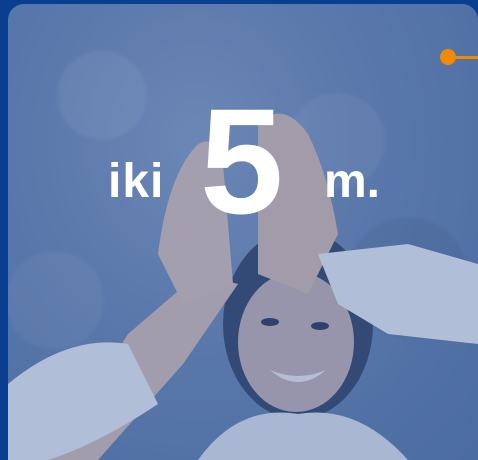  Describe the element at coordinates (352, 181) in the screenshot. I see `headline-suffix: m.` at that location.